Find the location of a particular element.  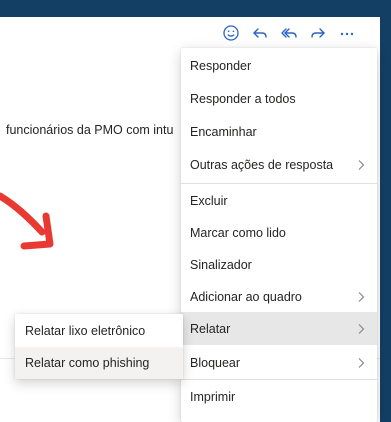

more-icon is located at coordinates (346, 34).